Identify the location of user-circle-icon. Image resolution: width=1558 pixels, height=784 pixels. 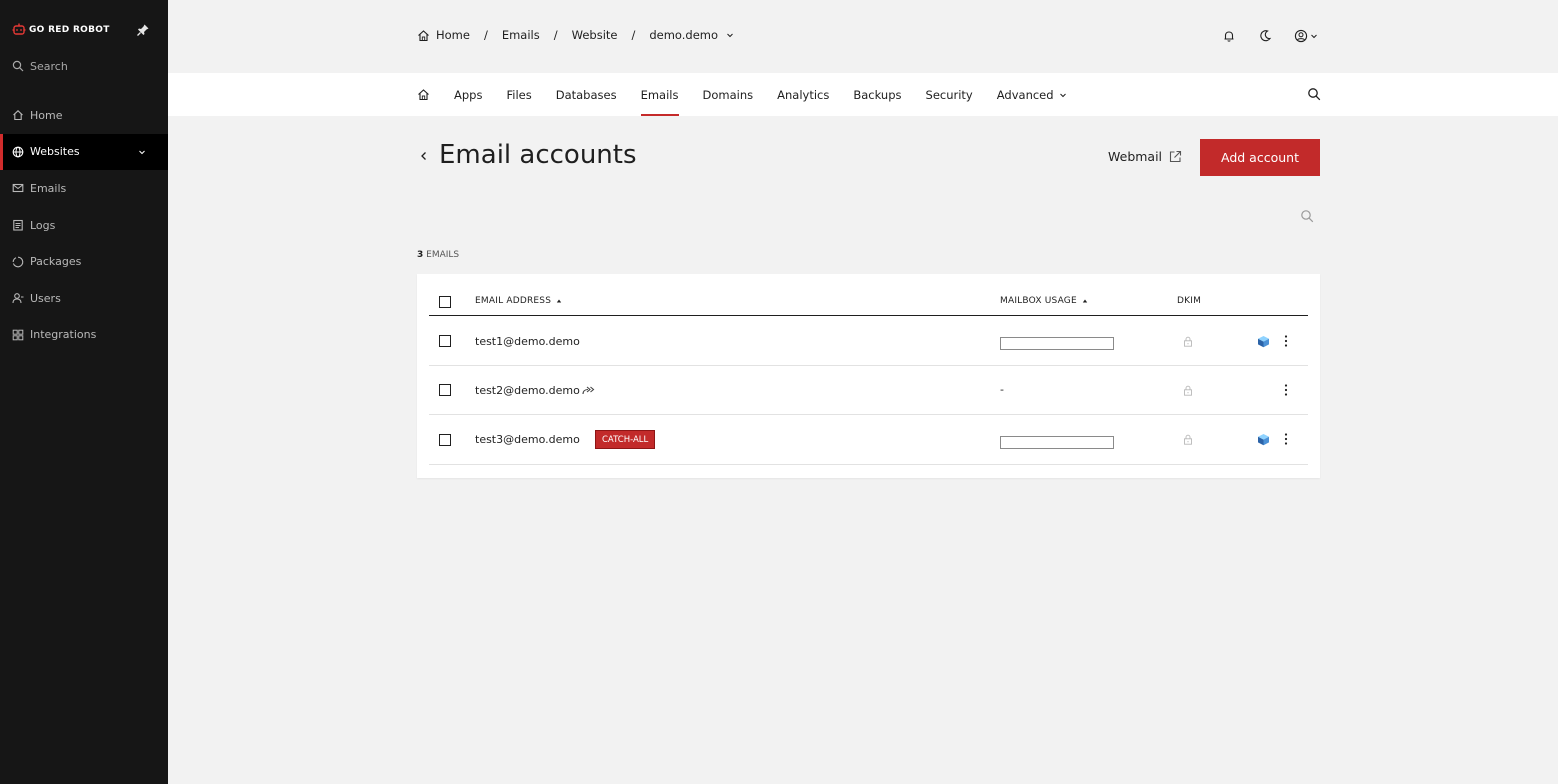
(1301, 36).